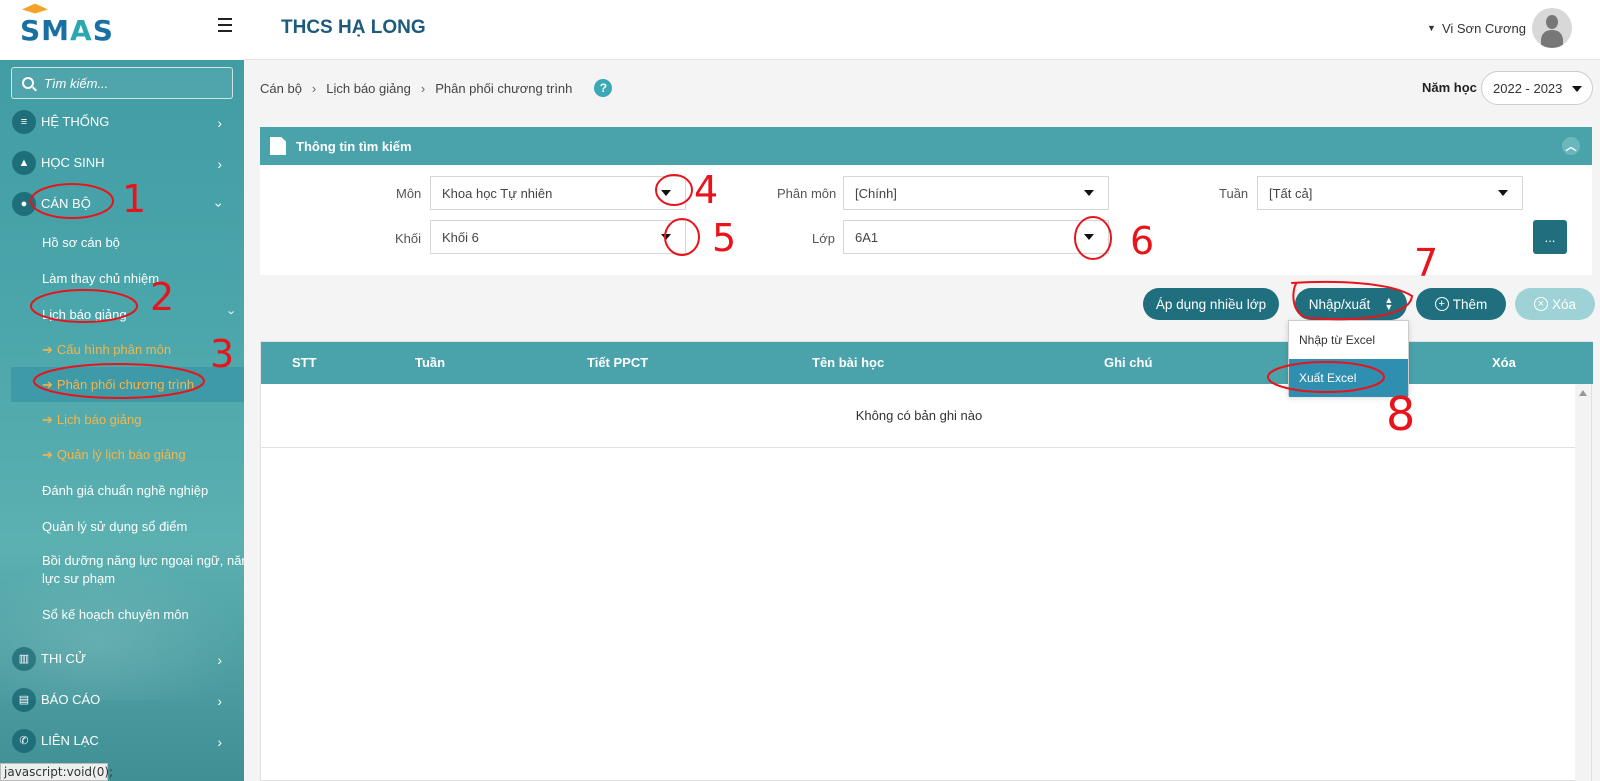 The width and height of the screenshot is (1600, 781). What do you see at coordinates (122, 121) in the screenshot?
I see `menu-he-thong: ≡ HỆ THỐNG ›` at bounding box center [122, 121].